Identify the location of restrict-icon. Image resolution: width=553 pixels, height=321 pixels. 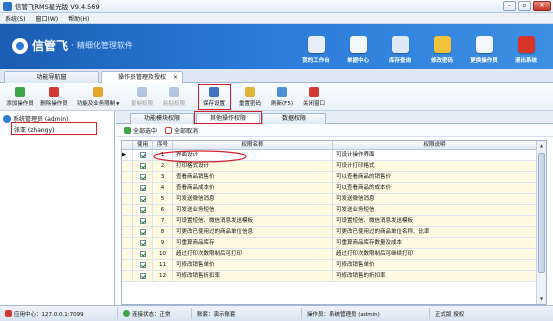
(98, 92).